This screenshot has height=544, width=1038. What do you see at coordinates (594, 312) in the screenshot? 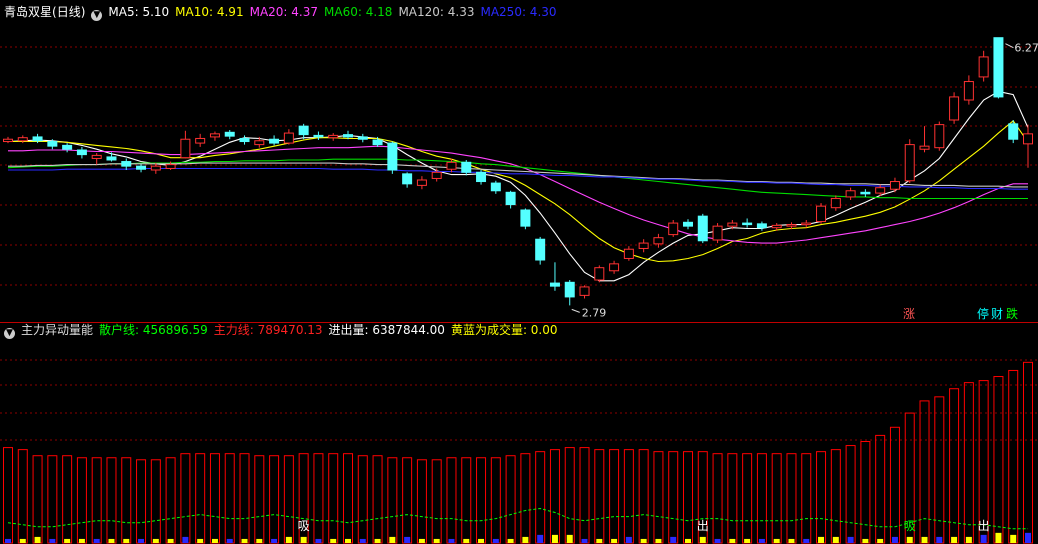
I see `low-price-label: 2.79` at bounding box center [594, 312].